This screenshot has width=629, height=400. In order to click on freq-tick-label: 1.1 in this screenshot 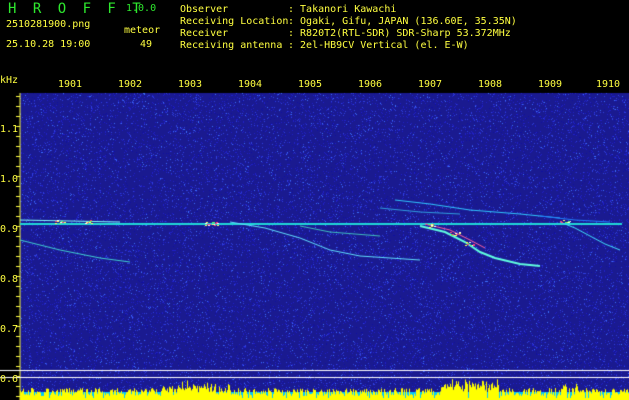, I will do `click(9, 129)`.